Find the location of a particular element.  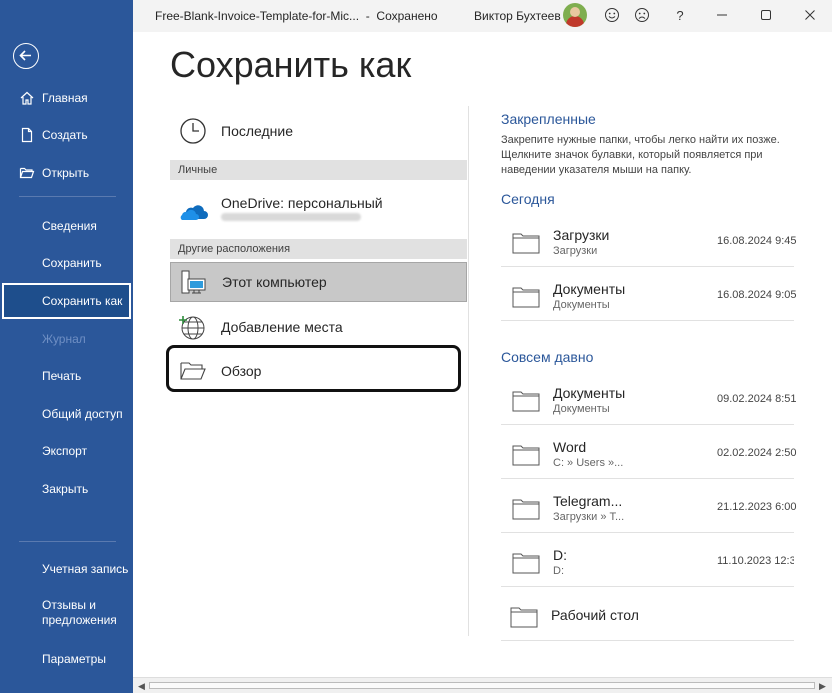

page-title: Сохранить как is located at coordinates (291, 64).